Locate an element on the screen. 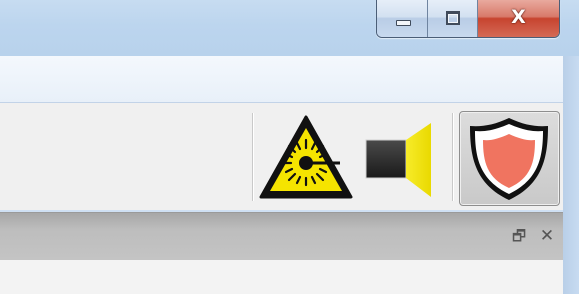 The image size is (579, 294). speaker-icon is located at coordinates (398, 160).